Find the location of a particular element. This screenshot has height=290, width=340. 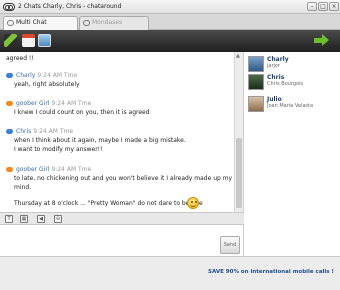

contact-subtitle: Joan Maria Velasta is located at coordinates (290, 106).